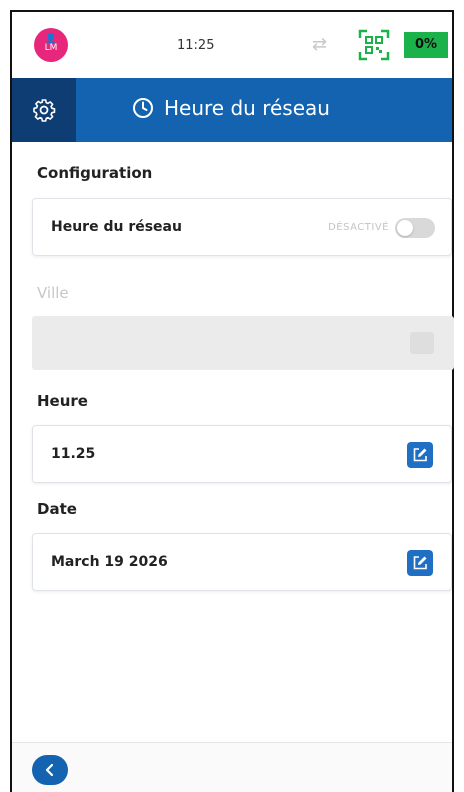  I want to click on ville-field, so click(243, 343).